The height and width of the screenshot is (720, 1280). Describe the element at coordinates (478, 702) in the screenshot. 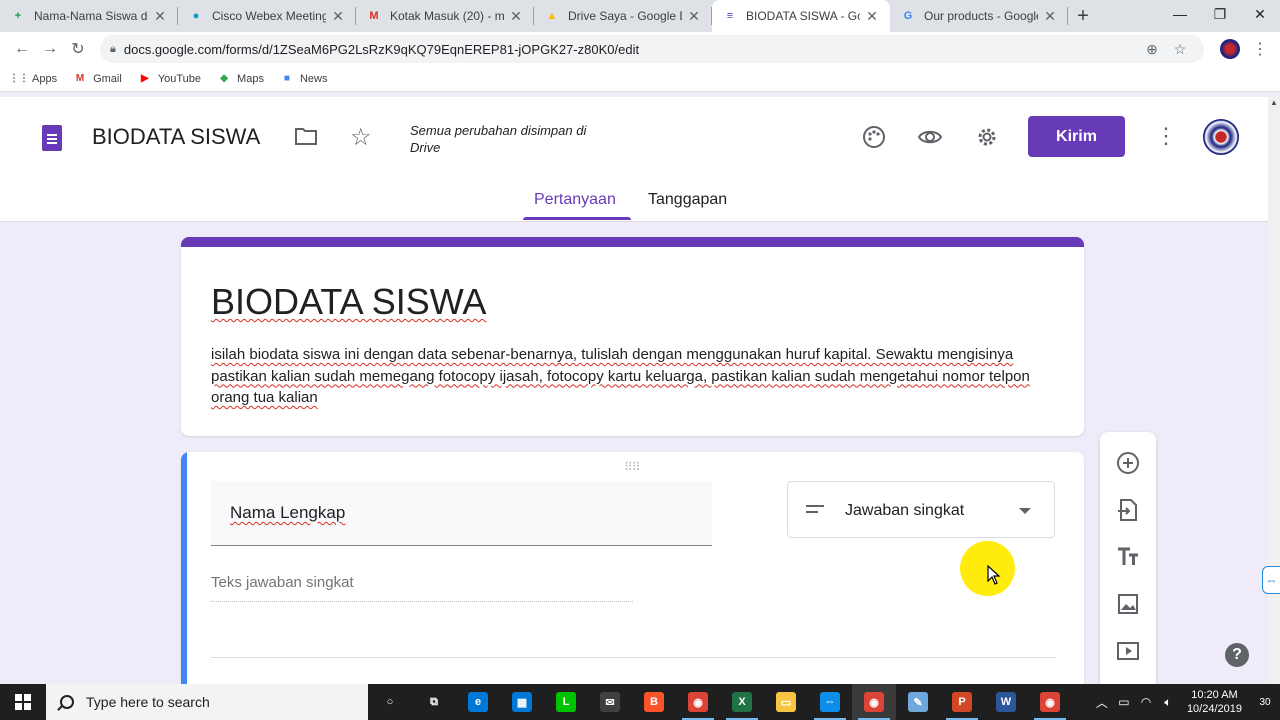

I see `taskbar-app: e` at that location.